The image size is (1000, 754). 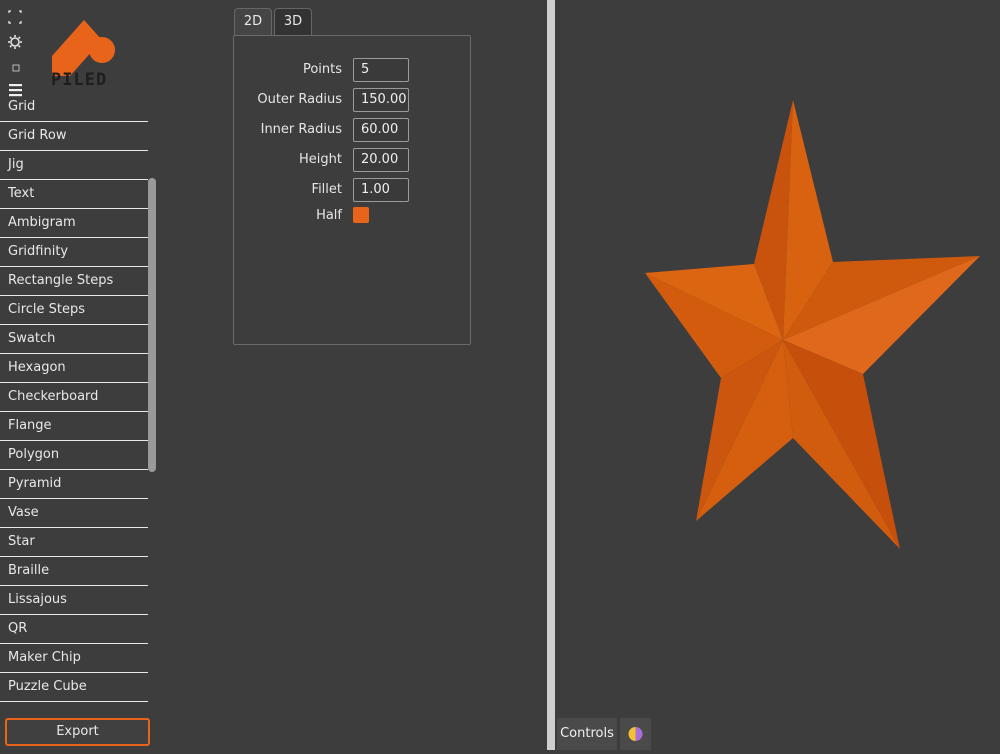 I want to click on sidebar-item-pyramid: Pyramid, so click(x=74, y=484).